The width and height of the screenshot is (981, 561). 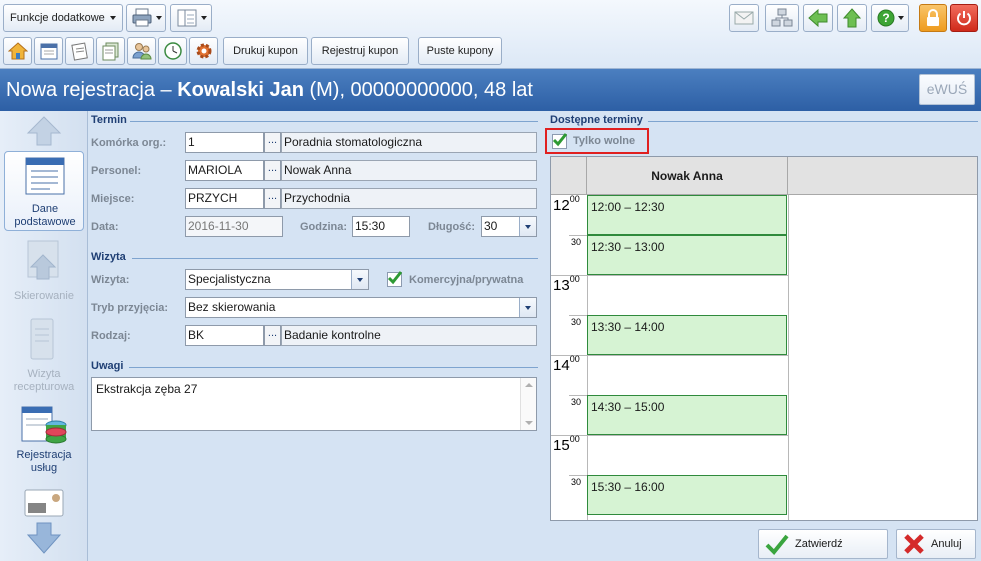 I want to click on nav-up-arrow, so click(x=44, y=132).